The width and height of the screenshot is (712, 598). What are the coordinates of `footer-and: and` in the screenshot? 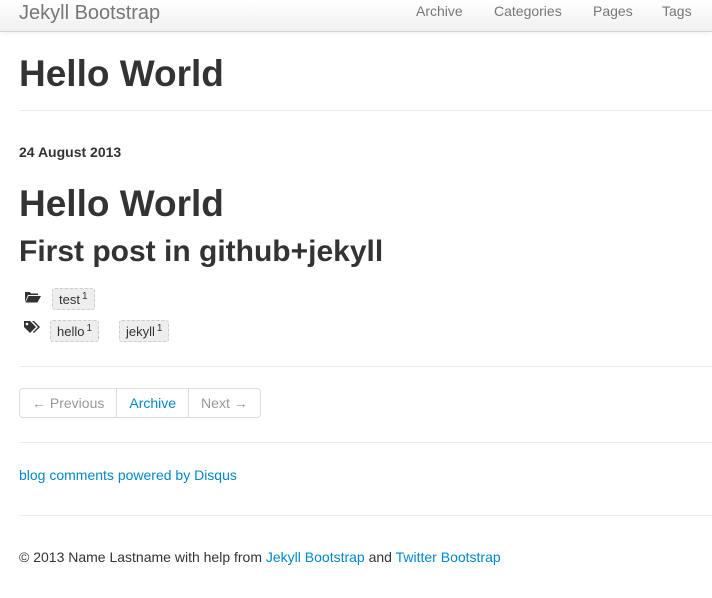 It's located at (380, 557).